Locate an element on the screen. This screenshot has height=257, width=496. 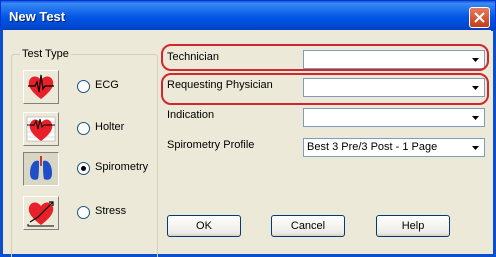
requesting-physician-combobox is located at coordinates (394, 87).